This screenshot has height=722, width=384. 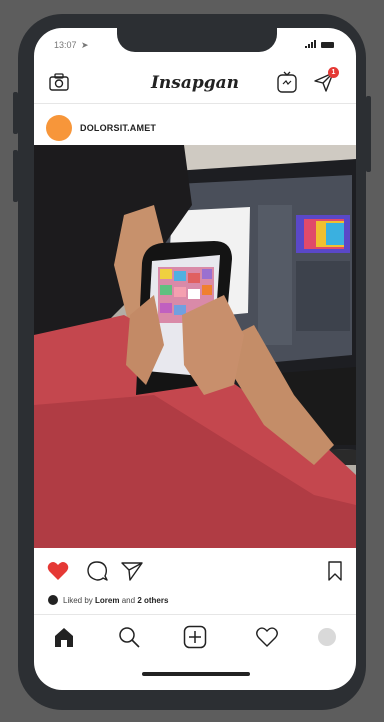 I want to click on home-icon, so click(x=64, y=637).